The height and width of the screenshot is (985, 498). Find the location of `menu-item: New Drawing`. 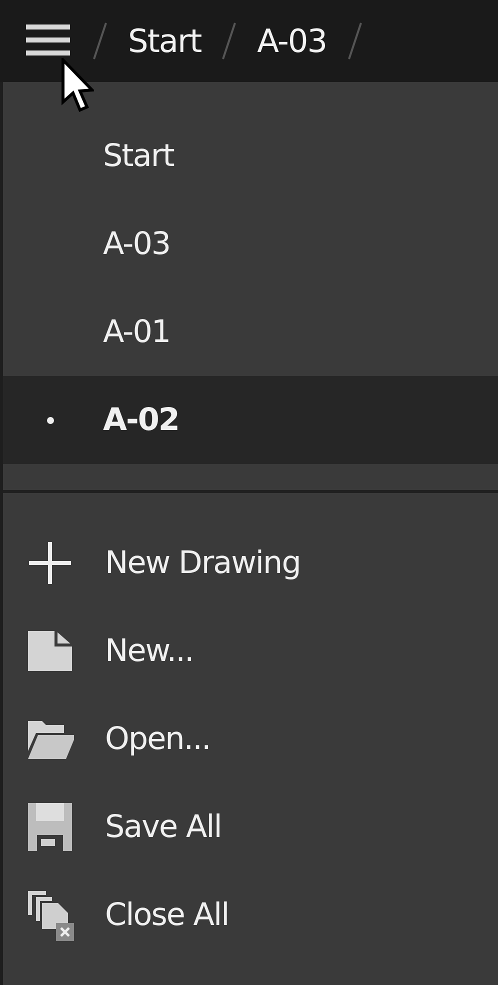

menu-item: New Drawing is located at coordinates (250, 563).